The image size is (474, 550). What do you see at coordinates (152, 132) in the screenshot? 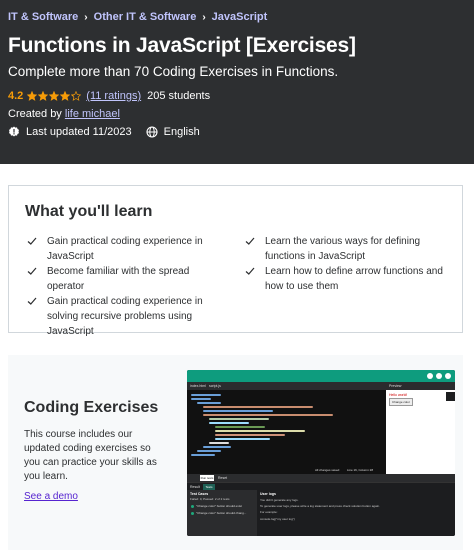
I see `globe-icon` at bounding box center [152, 132].